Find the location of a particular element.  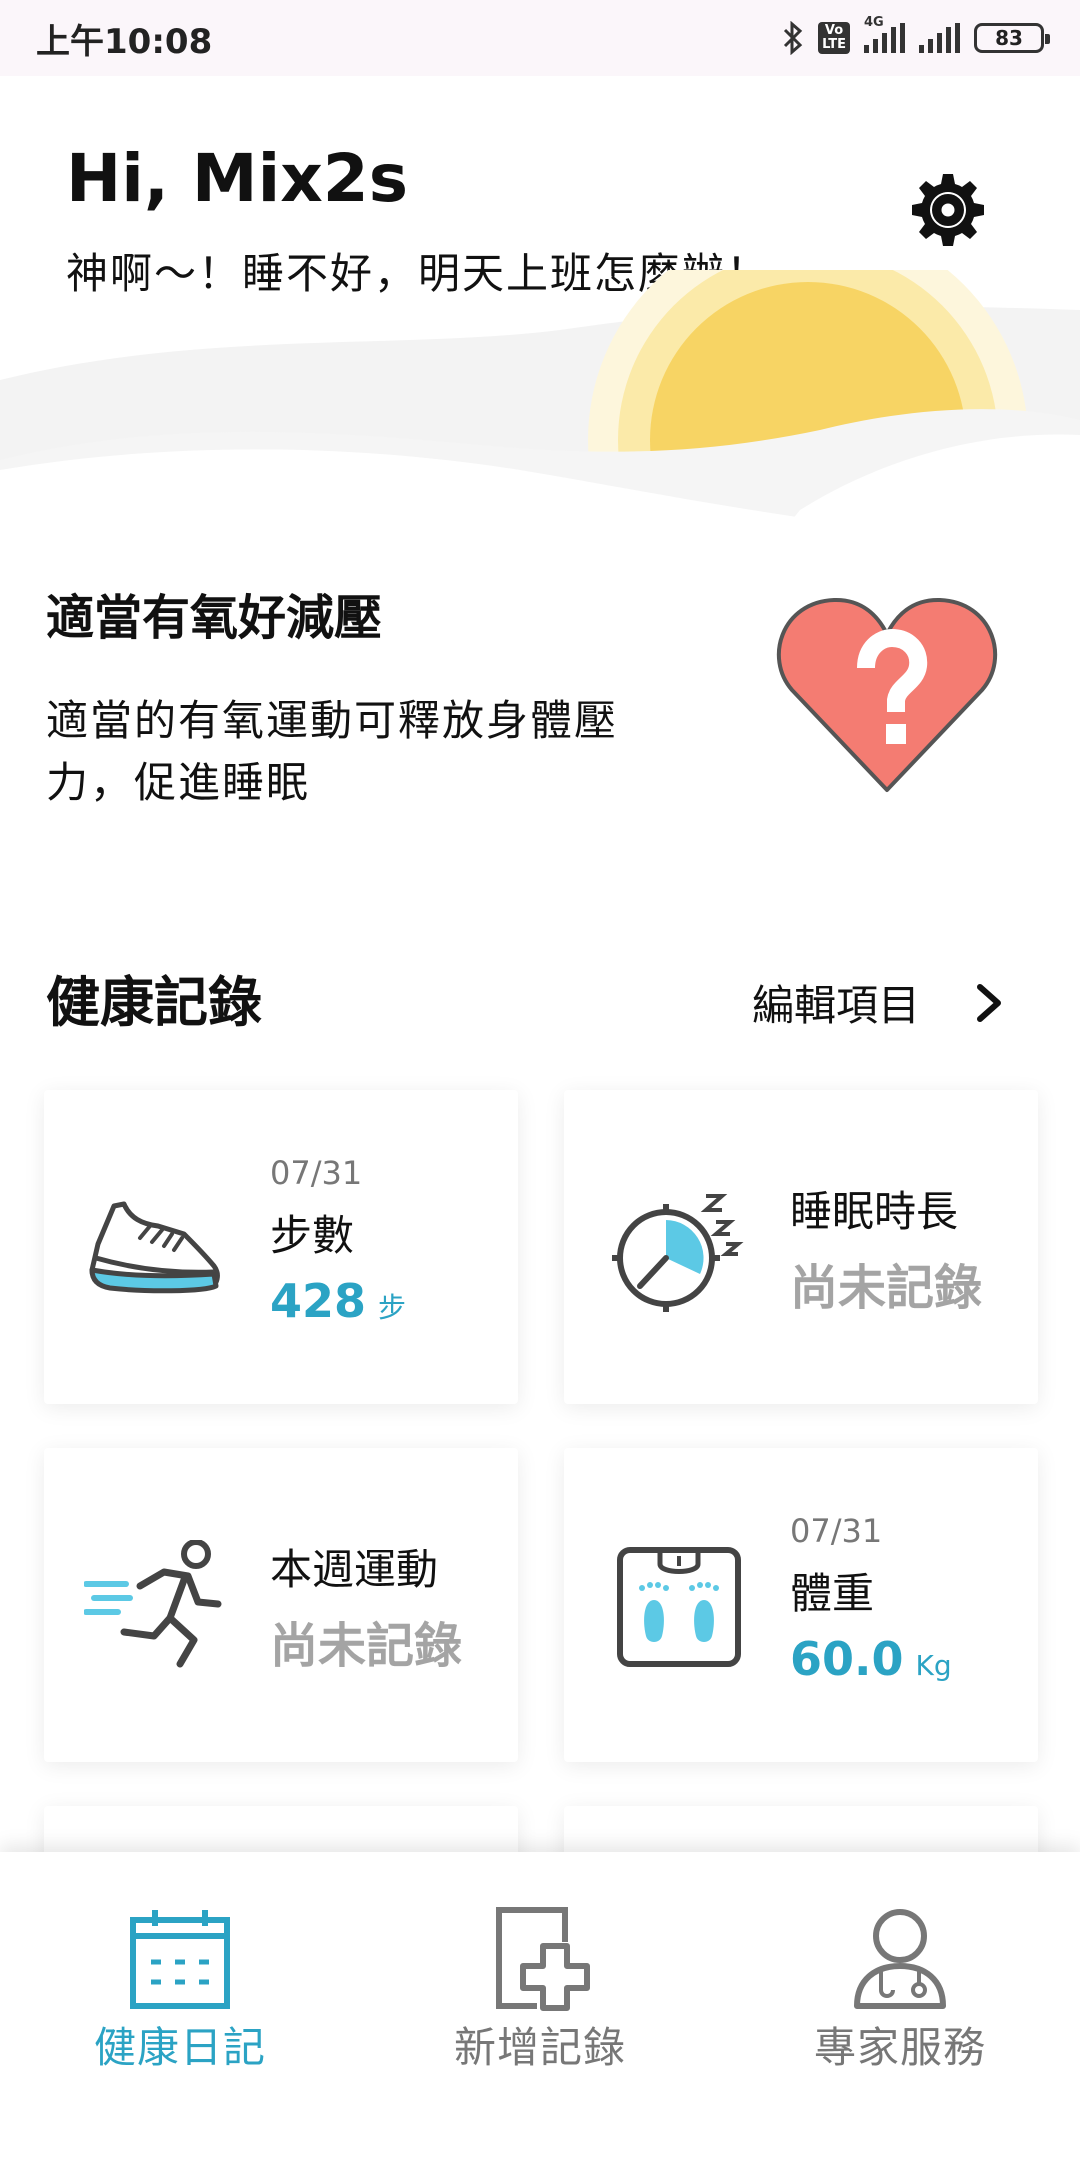

signal-icon is located at coordinates (939, 38).